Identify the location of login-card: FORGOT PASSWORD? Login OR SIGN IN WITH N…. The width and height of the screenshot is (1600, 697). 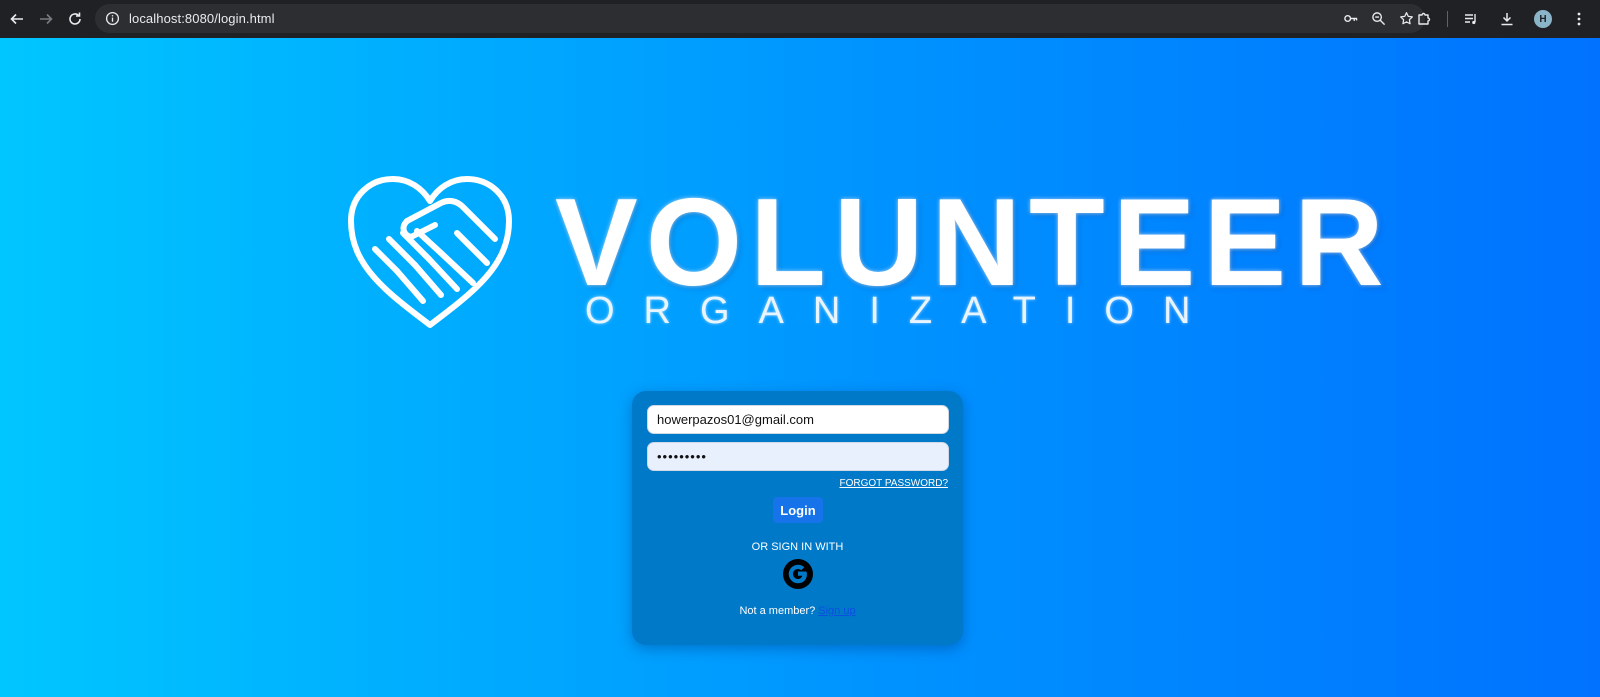
(797, 518).